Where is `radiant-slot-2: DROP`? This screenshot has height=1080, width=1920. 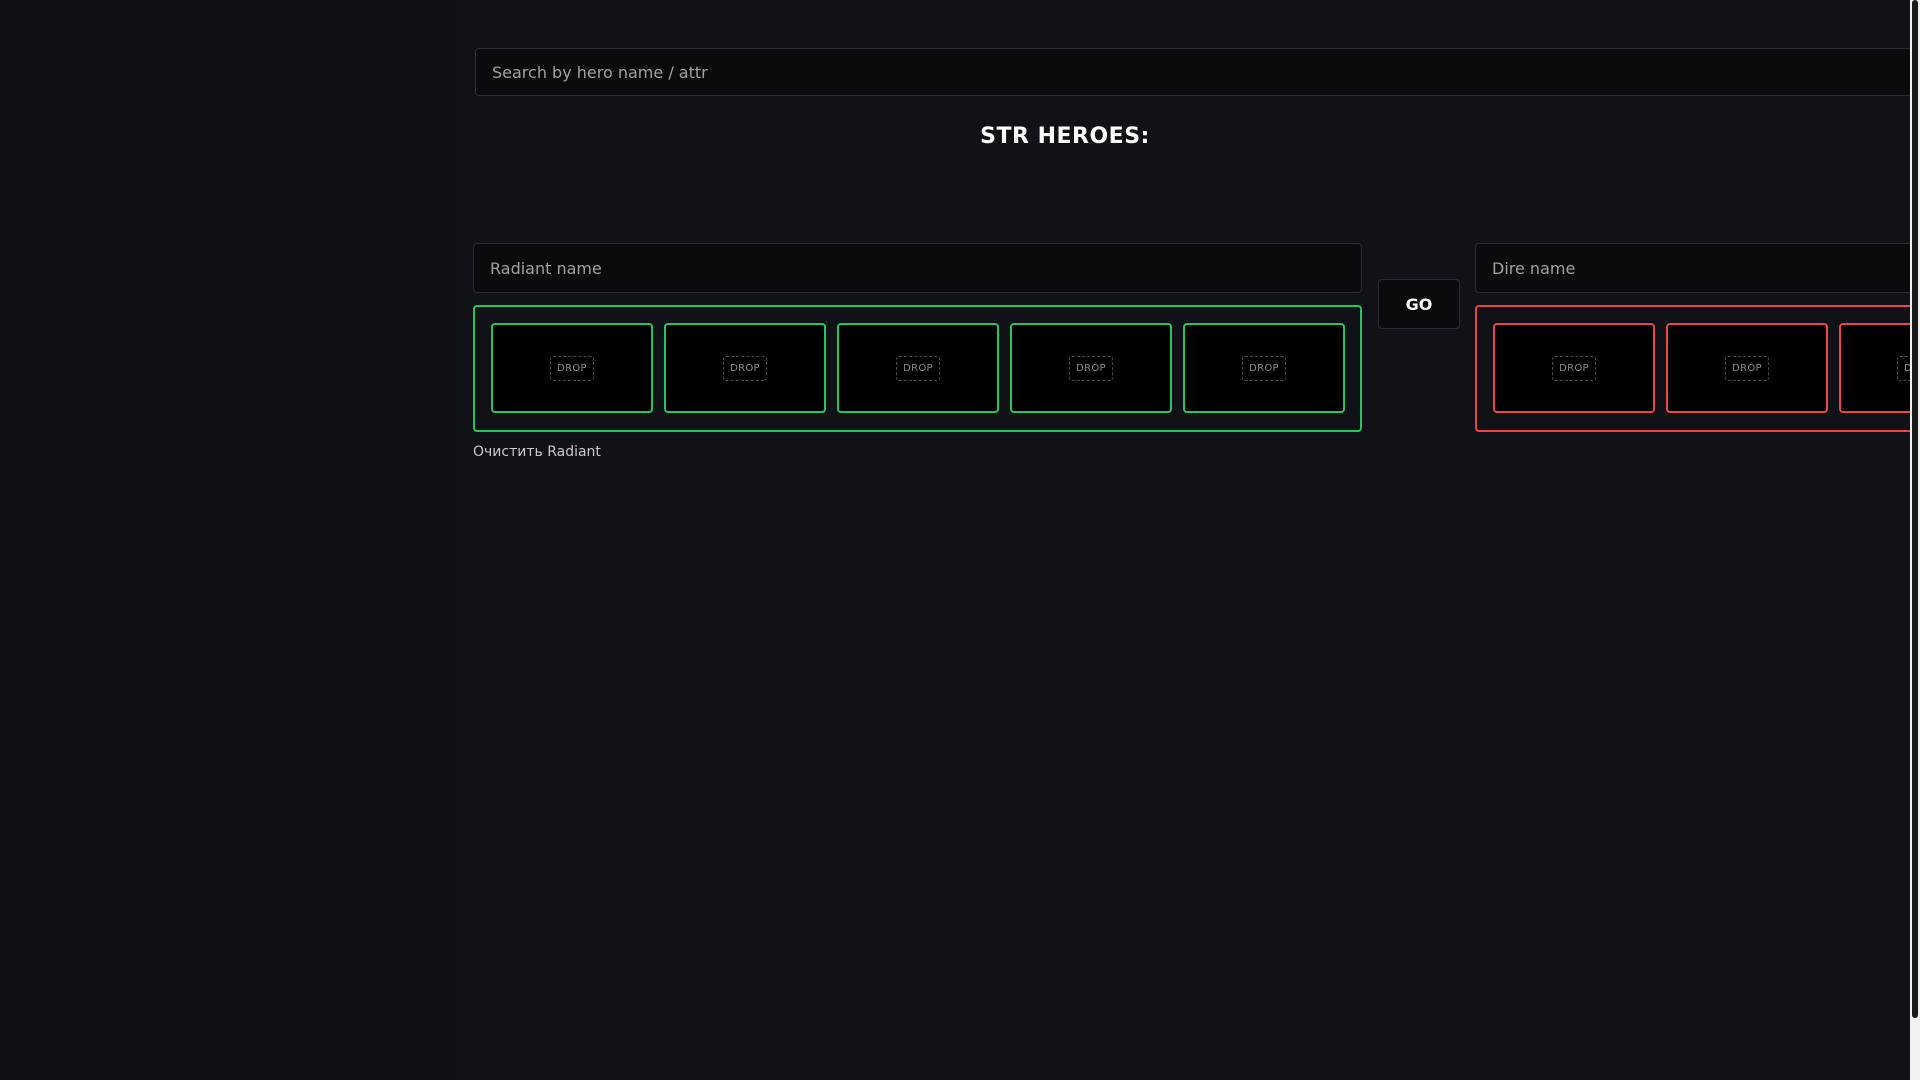 radiant-slot-2: DROP is located at coordinates (745, 368).